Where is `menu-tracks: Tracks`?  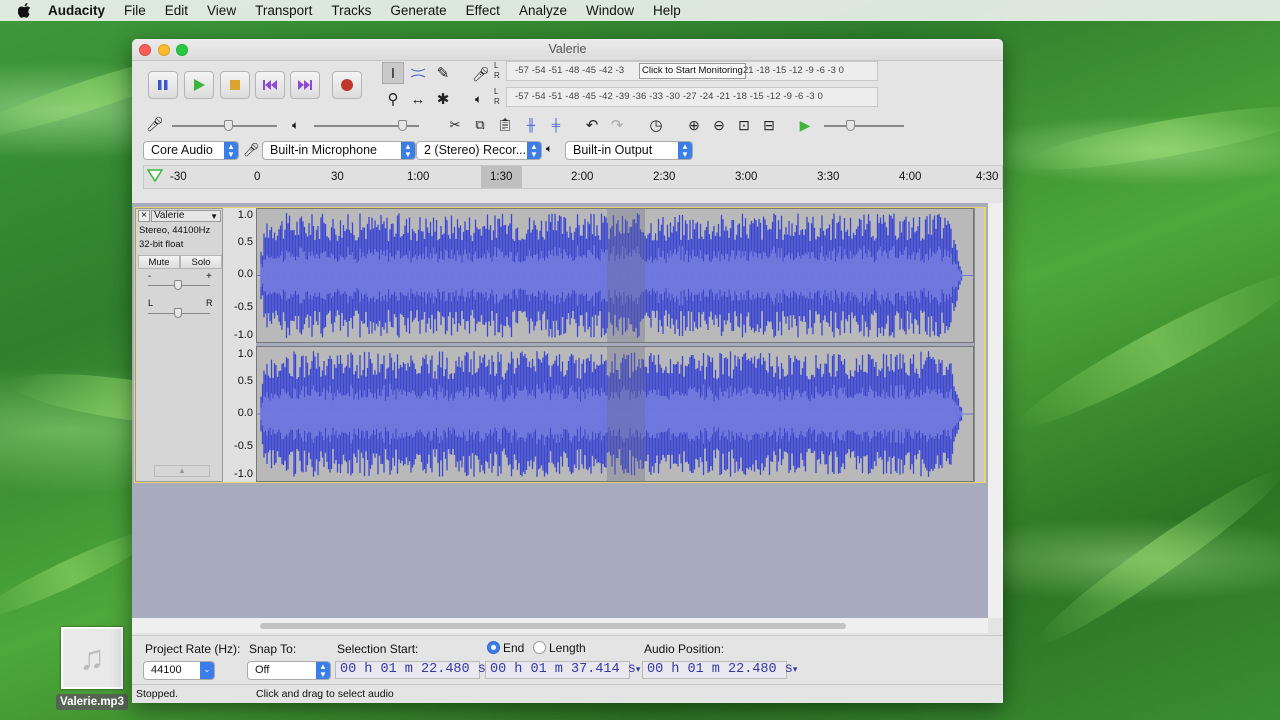 menu-tracks: Tracks is located at coordinates (351, 10).